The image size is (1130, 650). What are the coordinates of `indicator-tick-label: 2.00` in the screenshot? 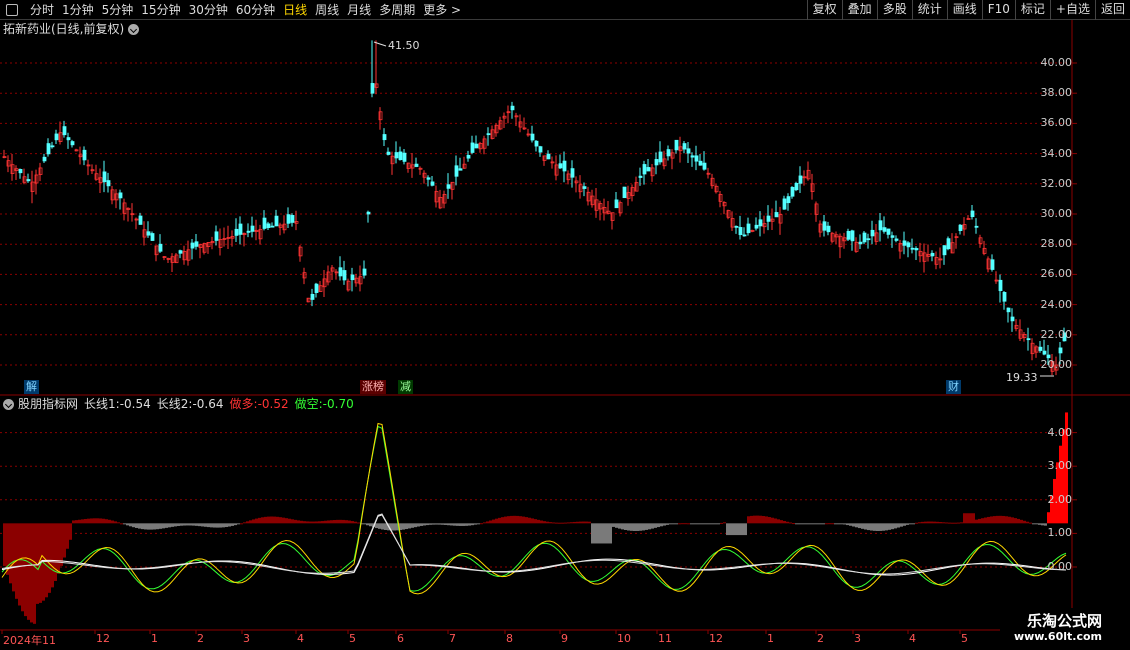 It's located at (1060, 499).